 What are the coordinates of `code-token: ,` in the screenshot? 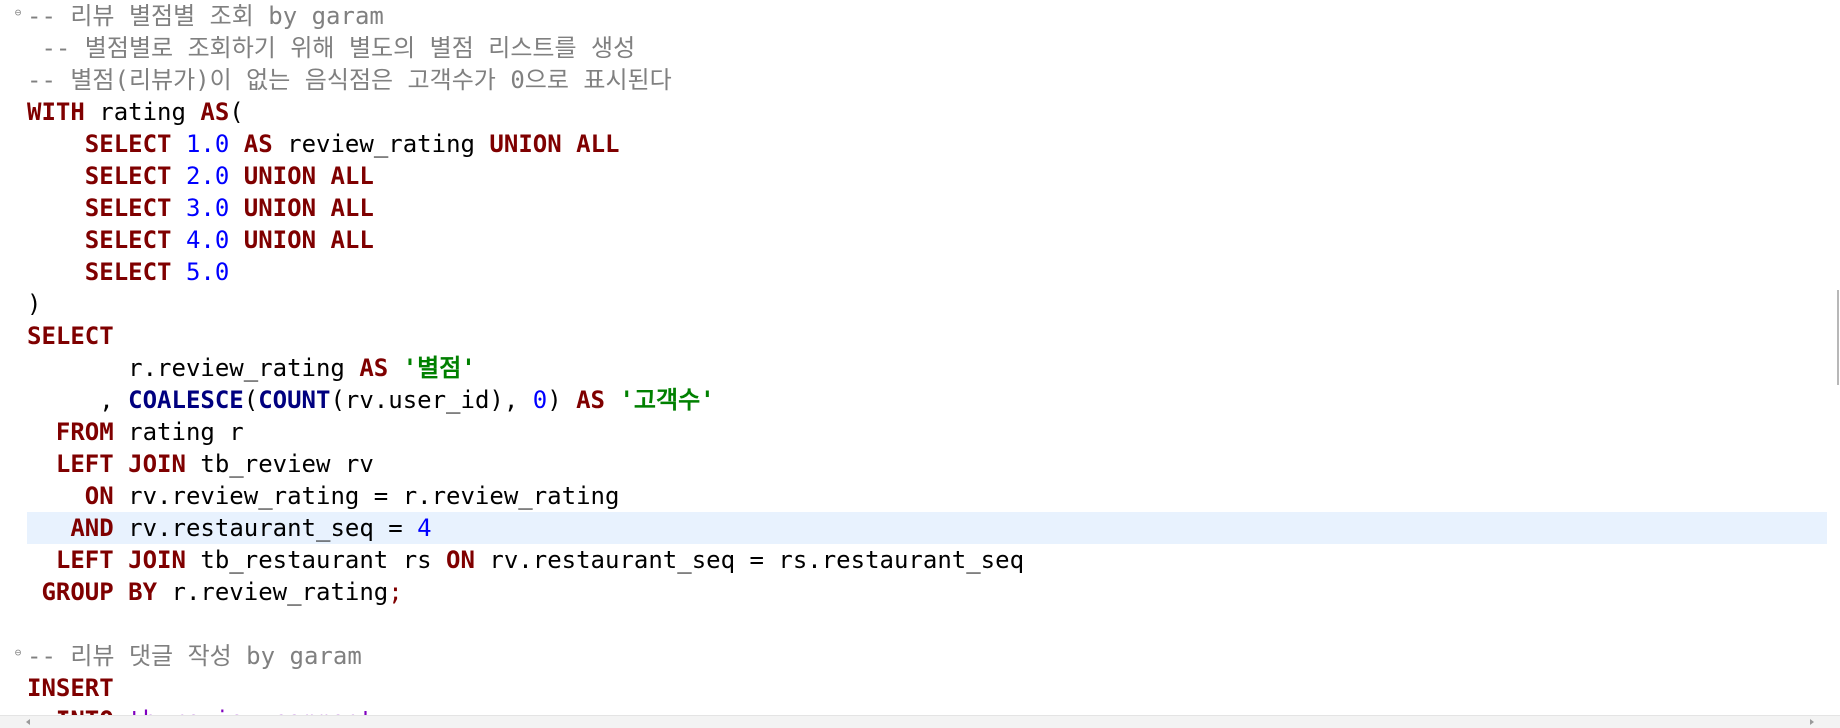 It's located at (78, 400).